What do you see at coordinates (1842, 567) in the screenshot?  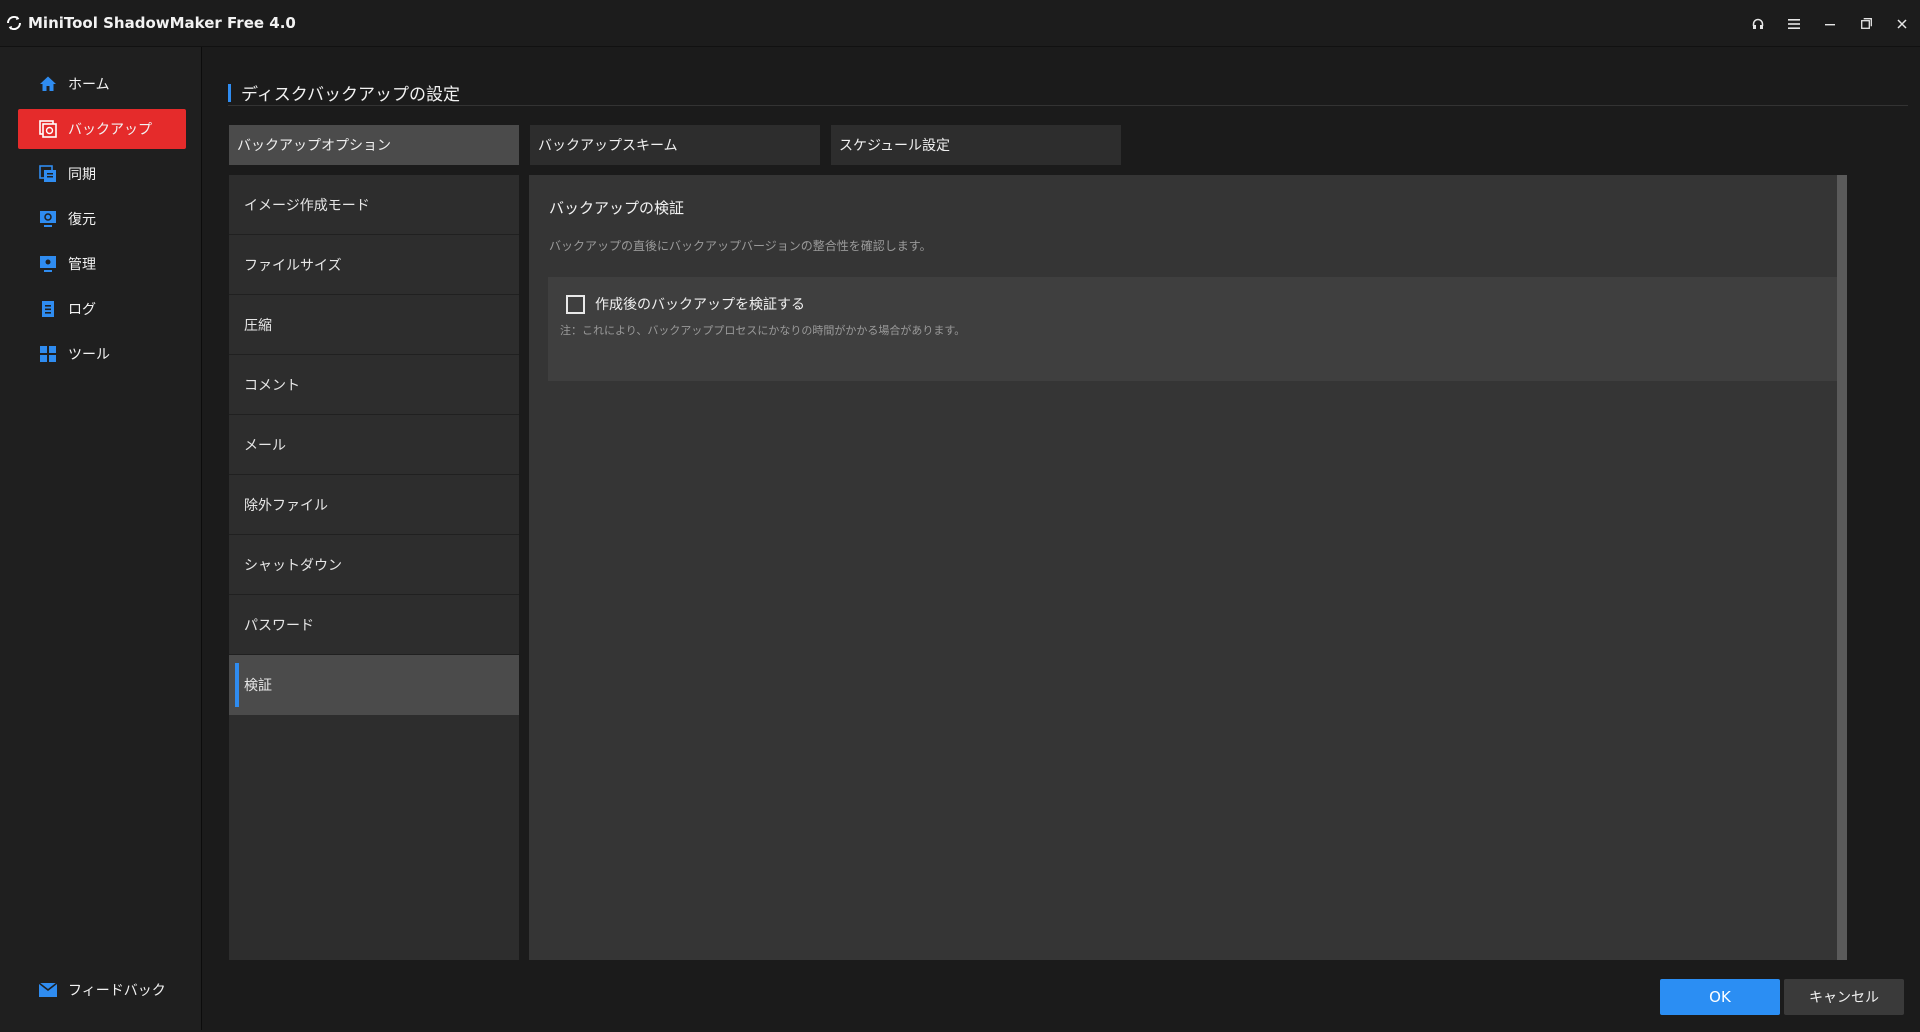 I see `panel-scrollbar` at bounding box center [1842, 567].